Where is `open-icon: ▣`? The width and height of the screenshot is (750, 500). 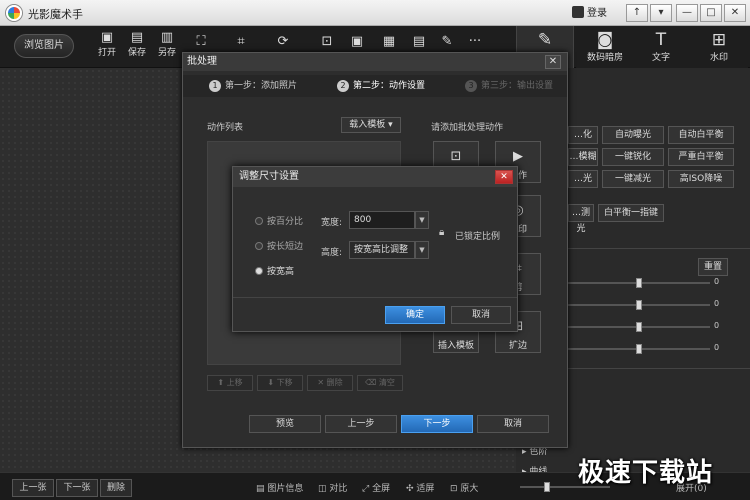 open-icon: ▣ is located at coordinates (107, 37).